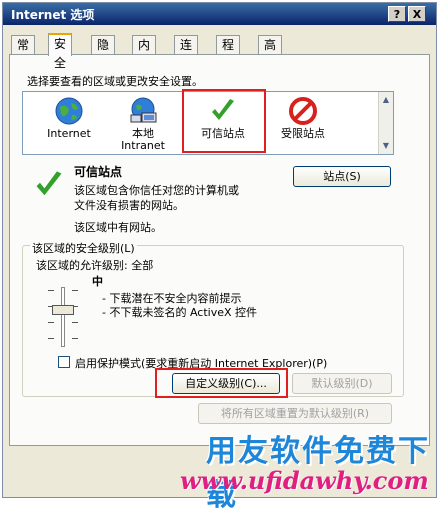 The width and height of the screenshot is (439, 514). Describe the element at coordinates (69, 111) in the screenshot. I see `globe-icon` at that location.